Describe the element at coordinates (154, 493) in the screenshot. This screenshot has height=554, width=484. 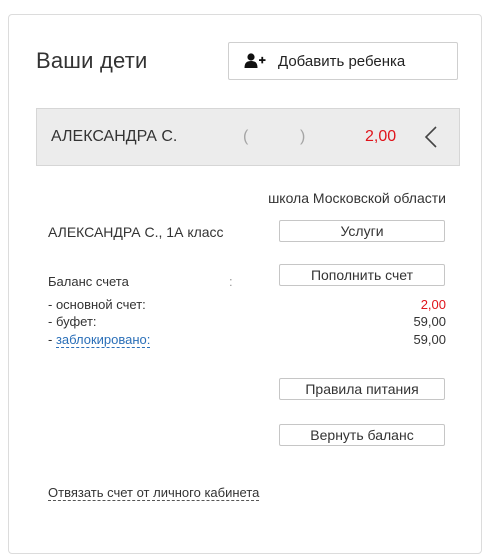
I see `unlink-account-link: Отвязать счет от личного кабинета` at that location.